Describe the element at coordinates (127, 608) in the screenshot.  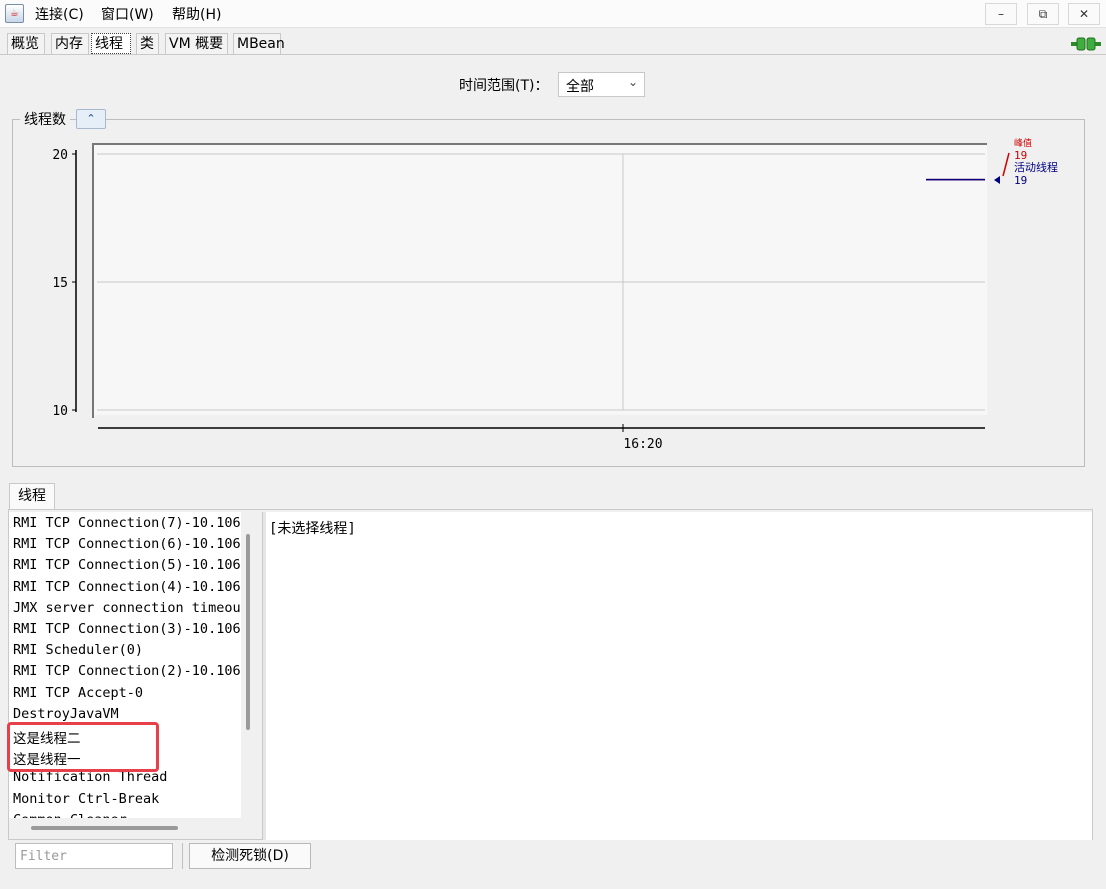
I see `thread-list-item: JMX server connection timeout` at that location.